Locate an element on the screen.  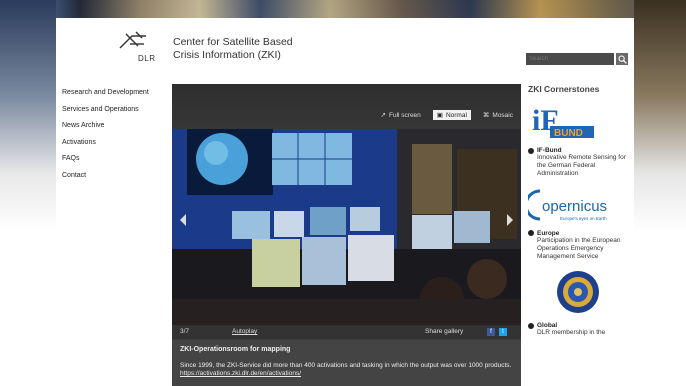
partner-global: Global DLR membership in the is located at coordinates (580, 302).